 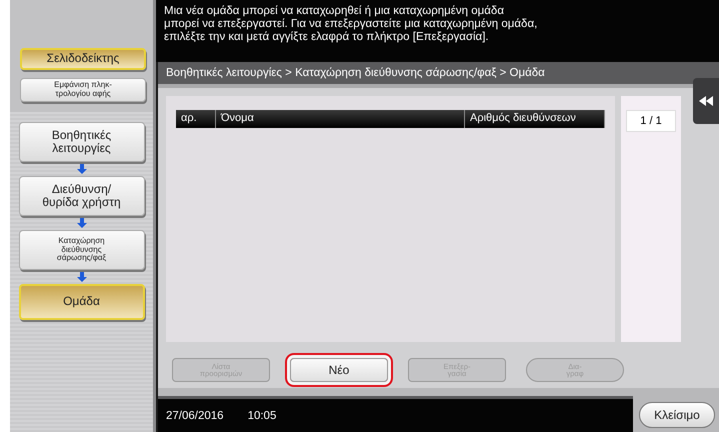 I want to click on double-left-arrow-icon, so click(x=706, y=101).